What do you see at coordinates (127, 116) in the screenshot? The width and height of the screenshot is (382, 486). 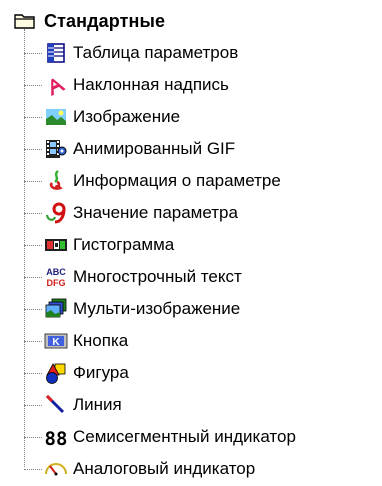 I see `tree-item-label: Изображение` at bounding box center [127, 116].